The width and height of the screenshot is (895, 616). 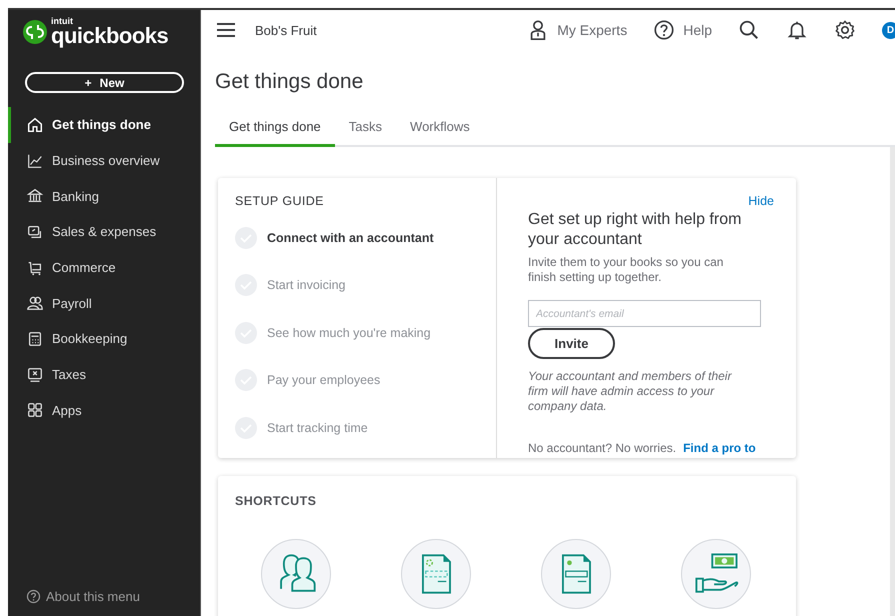 What do you see at coordinates (761, 201) in the screenshot?
I see `hide-link: Hide` at bounding box center [761, 201].